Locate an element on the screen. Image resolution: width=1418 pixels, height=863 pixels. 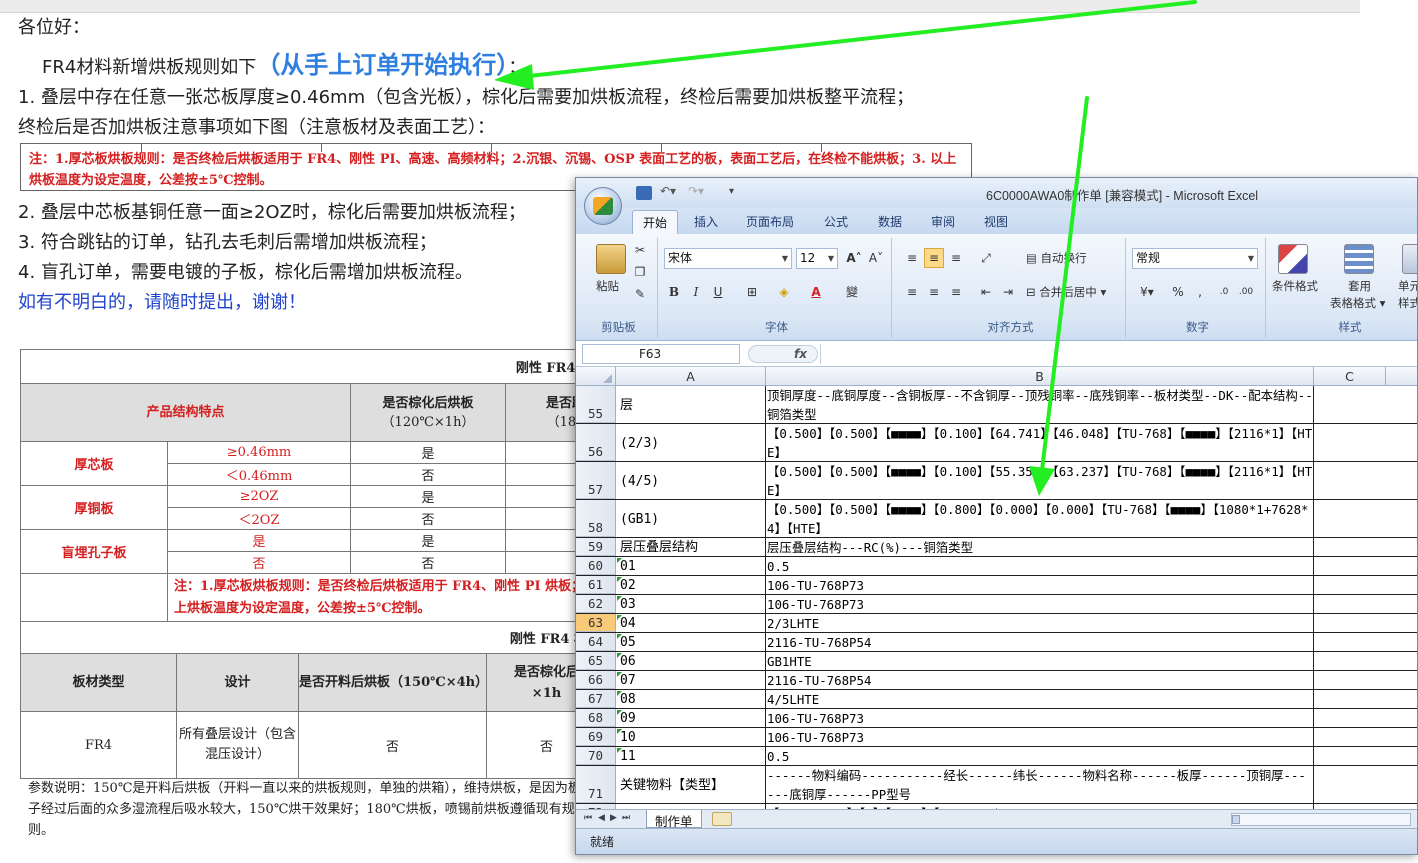
align-right-icon: ≡ is located at coordinates (956, 292).